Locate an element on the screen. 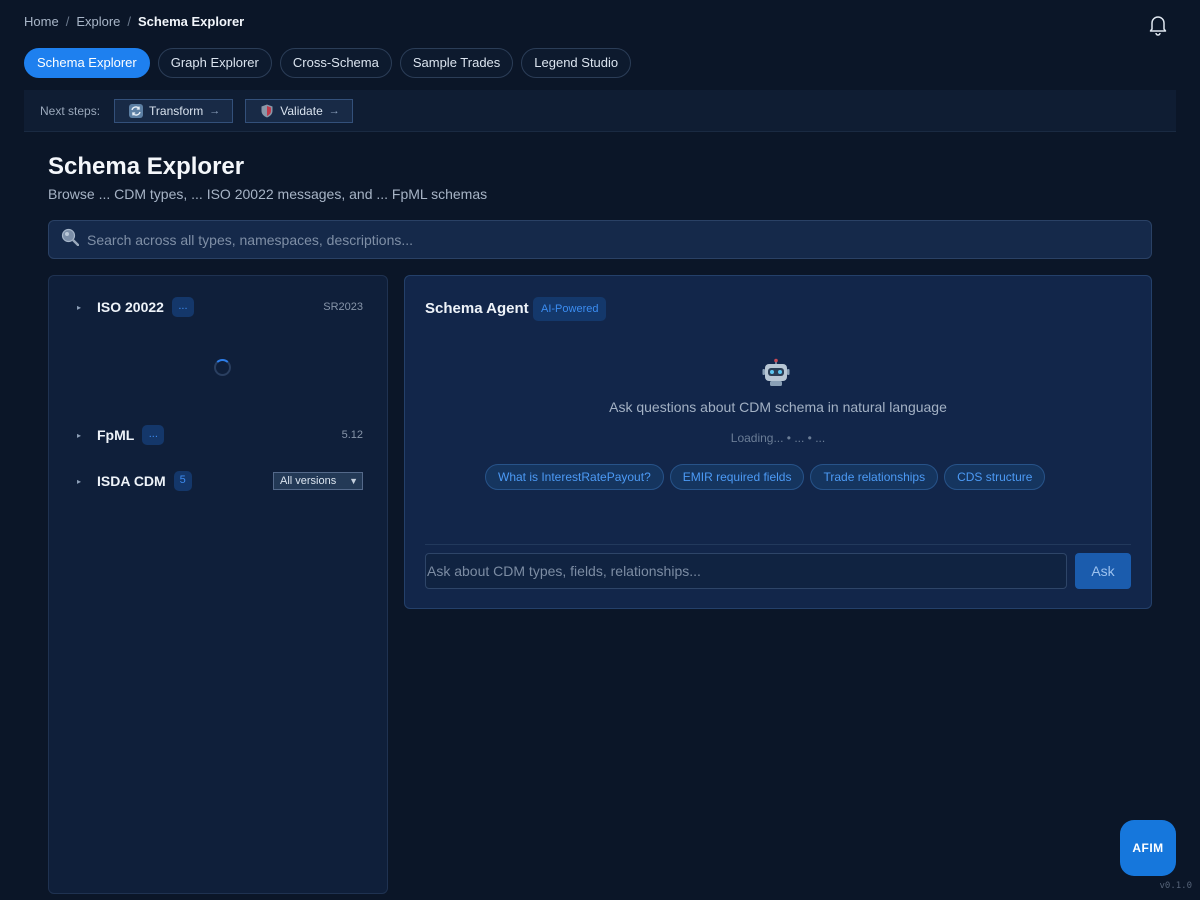  tab-sample-trades: Sample Trades is located at coordinates (456, 63).